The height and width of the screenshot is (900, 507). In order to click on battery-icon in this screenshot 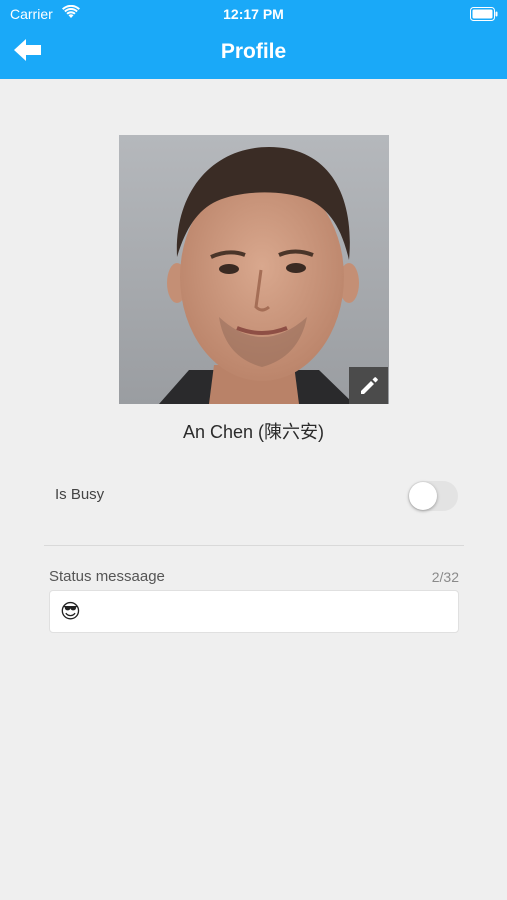, I will do `click(484, 14)`.